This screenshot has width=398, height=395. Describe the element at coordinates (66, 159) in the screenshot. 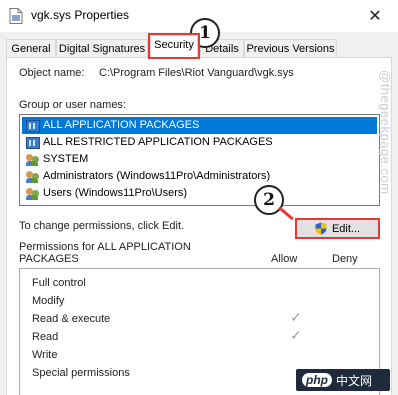

I see `group-name: SYSTEM` at that location.